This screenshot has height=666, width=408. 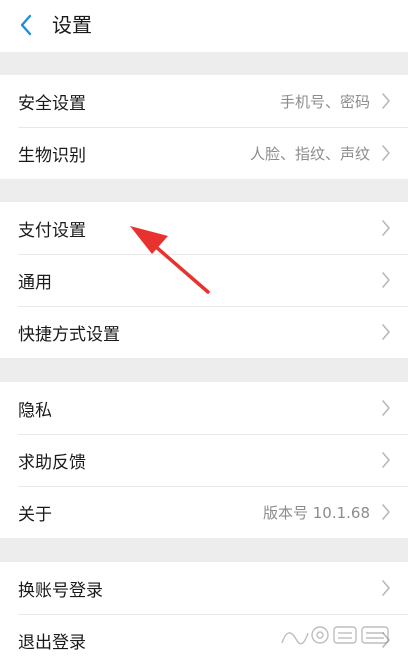 I want to click on settings-row-biometrics: 生物识别 人脸、指纹、声纹, so click(x=204, y=153).